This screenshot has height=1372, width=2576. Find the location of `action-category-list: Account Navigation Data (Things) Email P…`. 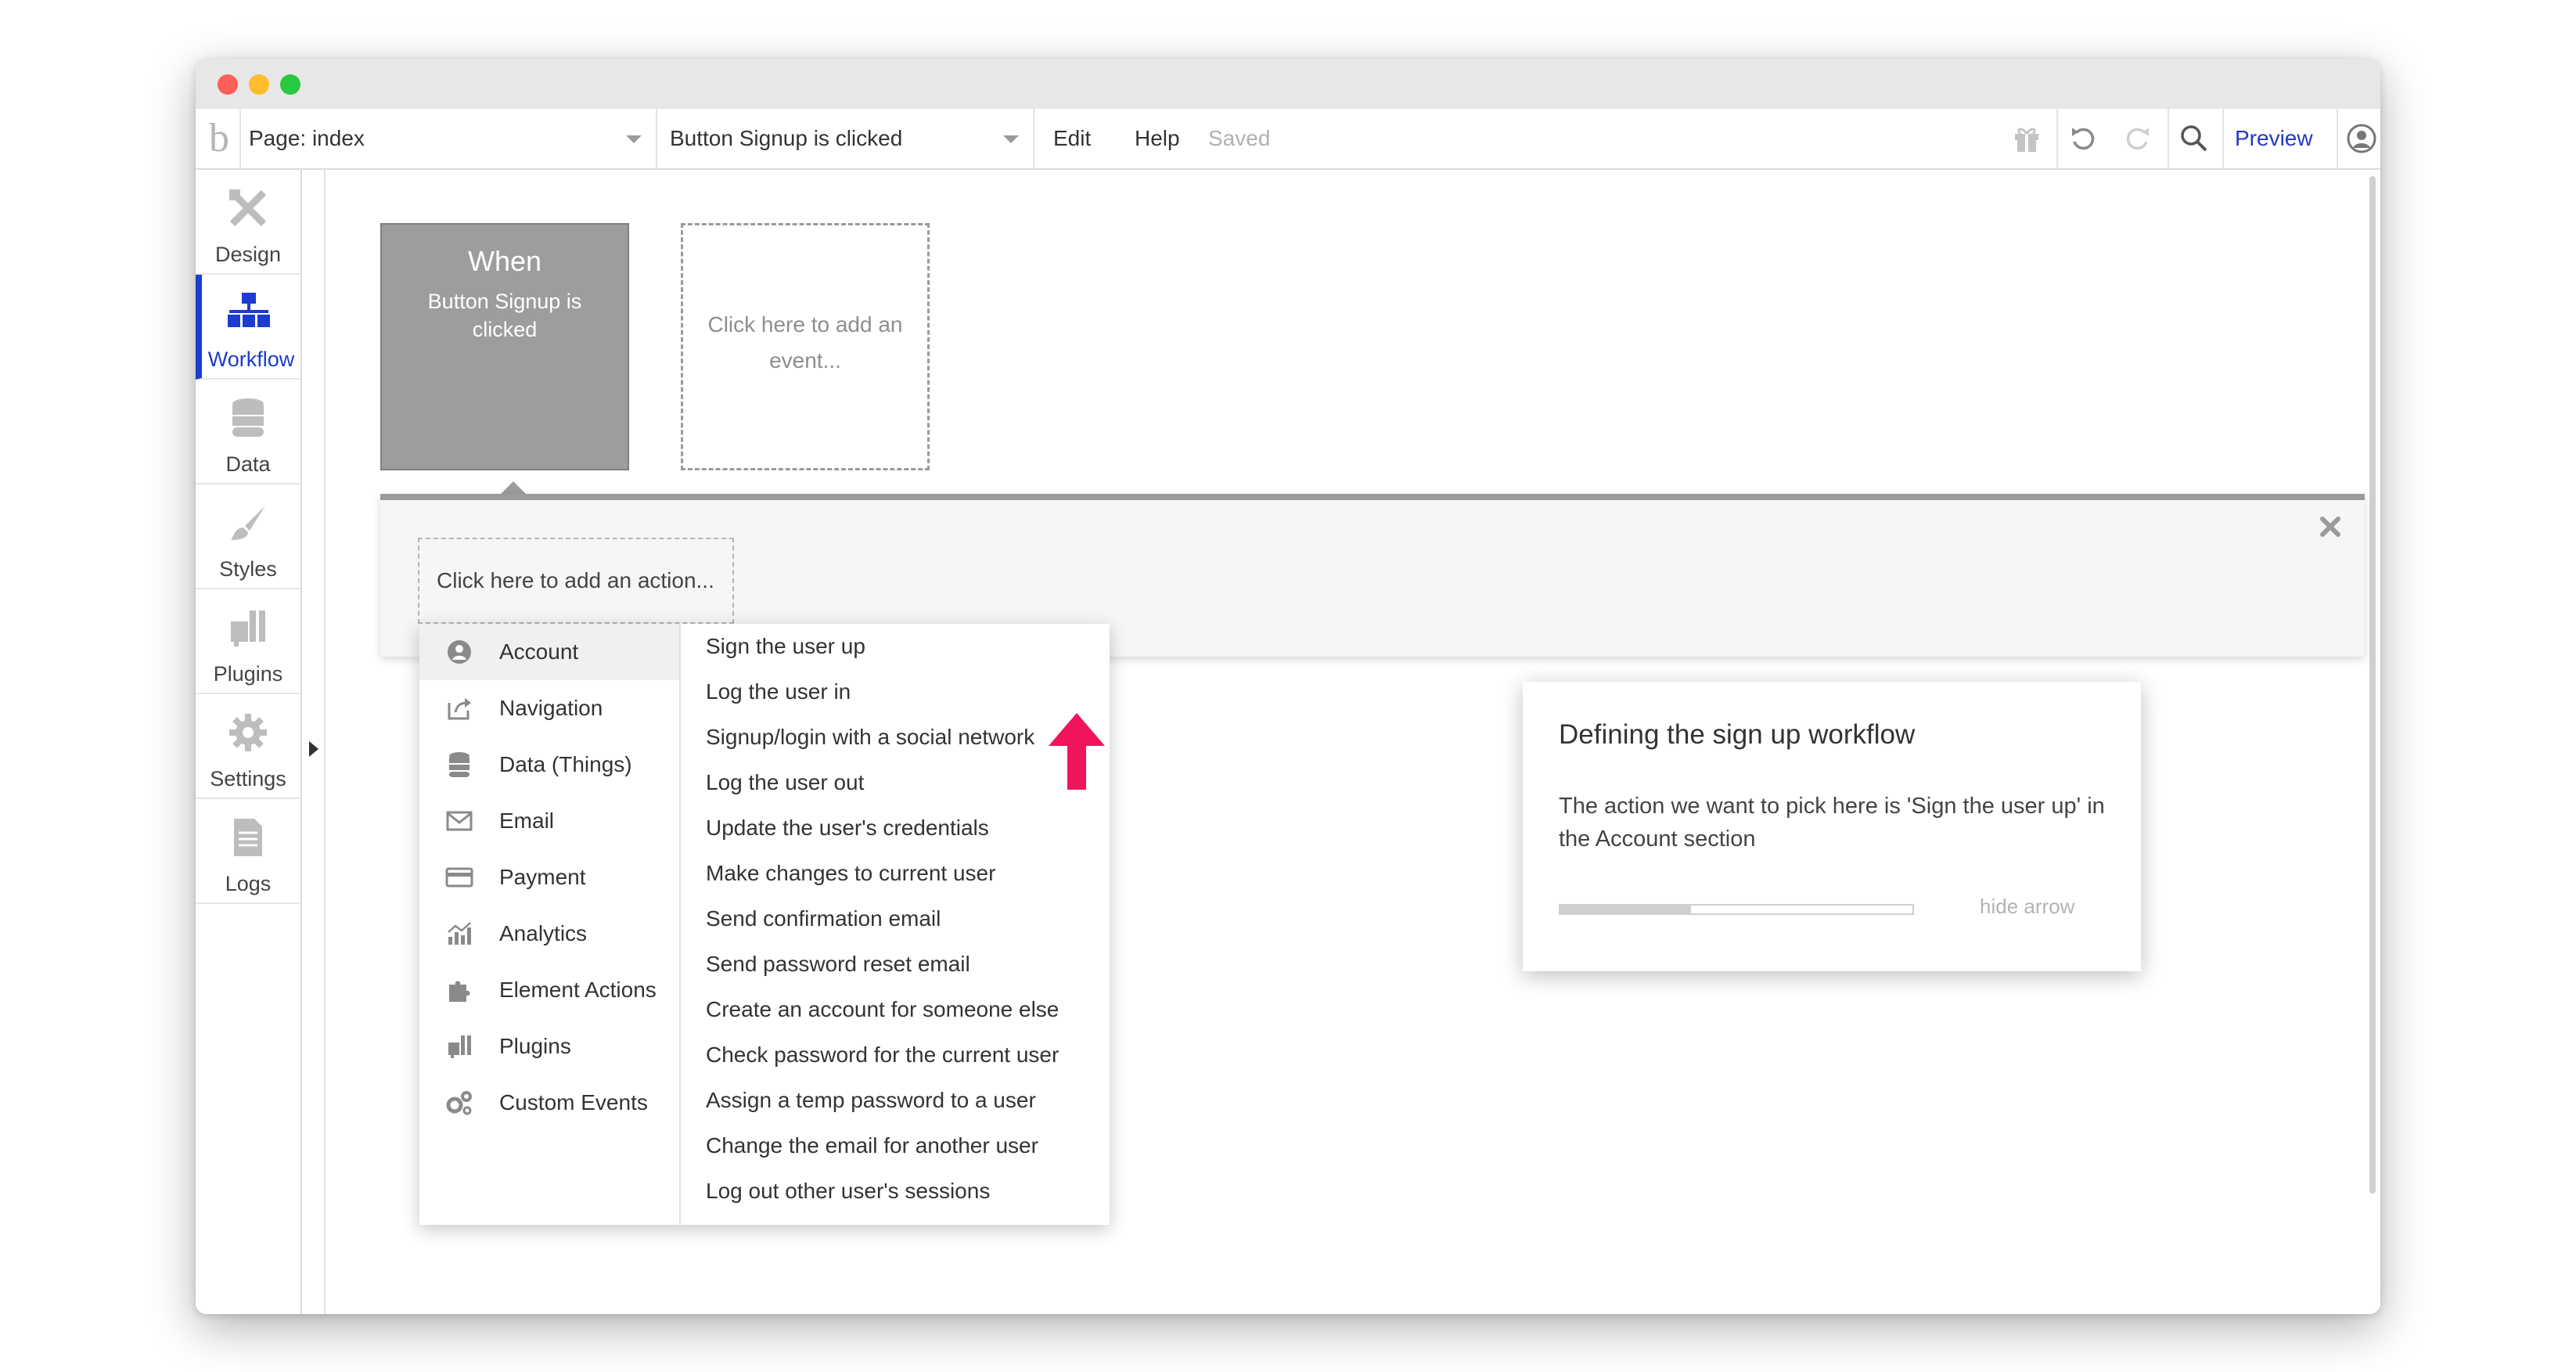

action-category-list: Account Navigation Data (Things) Email P… is located at coordinates (550, 924).